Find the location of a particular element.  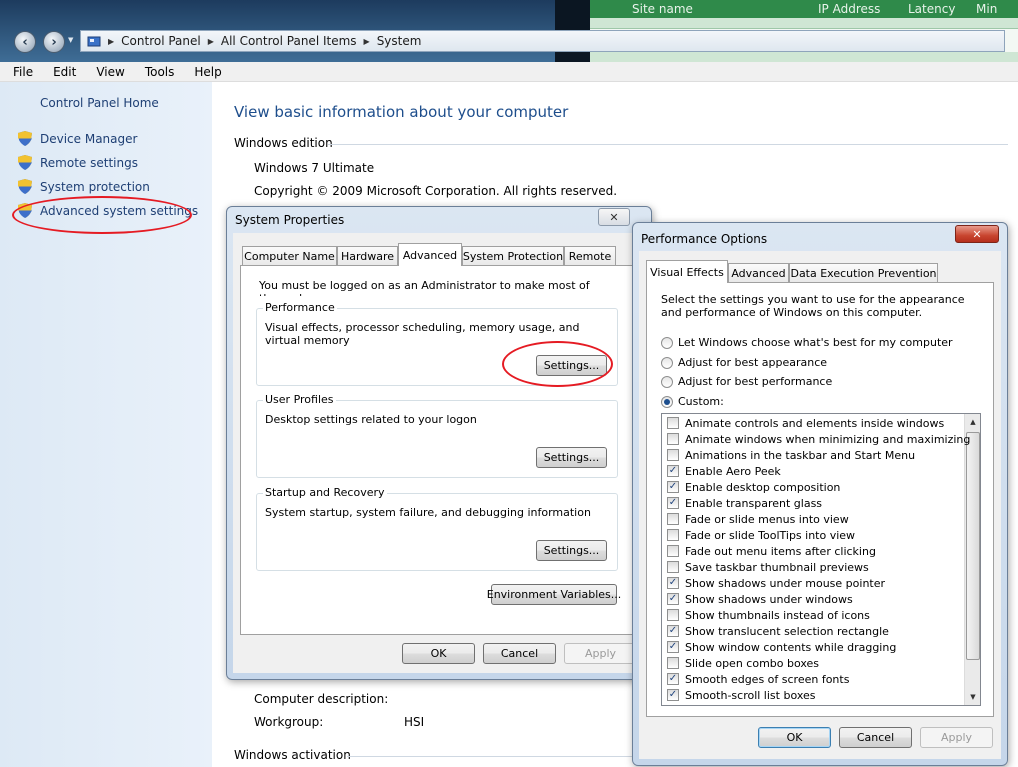

scroll-down-arrow-icon: ▼ is located at coordinates (972, 697).